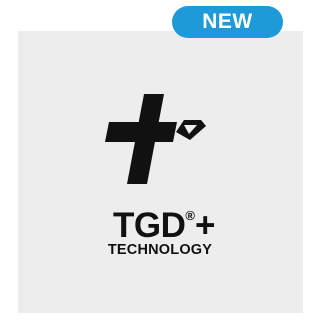 Image resolution: width=320 pixels, height=322 pixels. What do you see at coordinates (205, 225) in the screenshot?
I see `brand-plus: +` at bounding box center [205, 225].